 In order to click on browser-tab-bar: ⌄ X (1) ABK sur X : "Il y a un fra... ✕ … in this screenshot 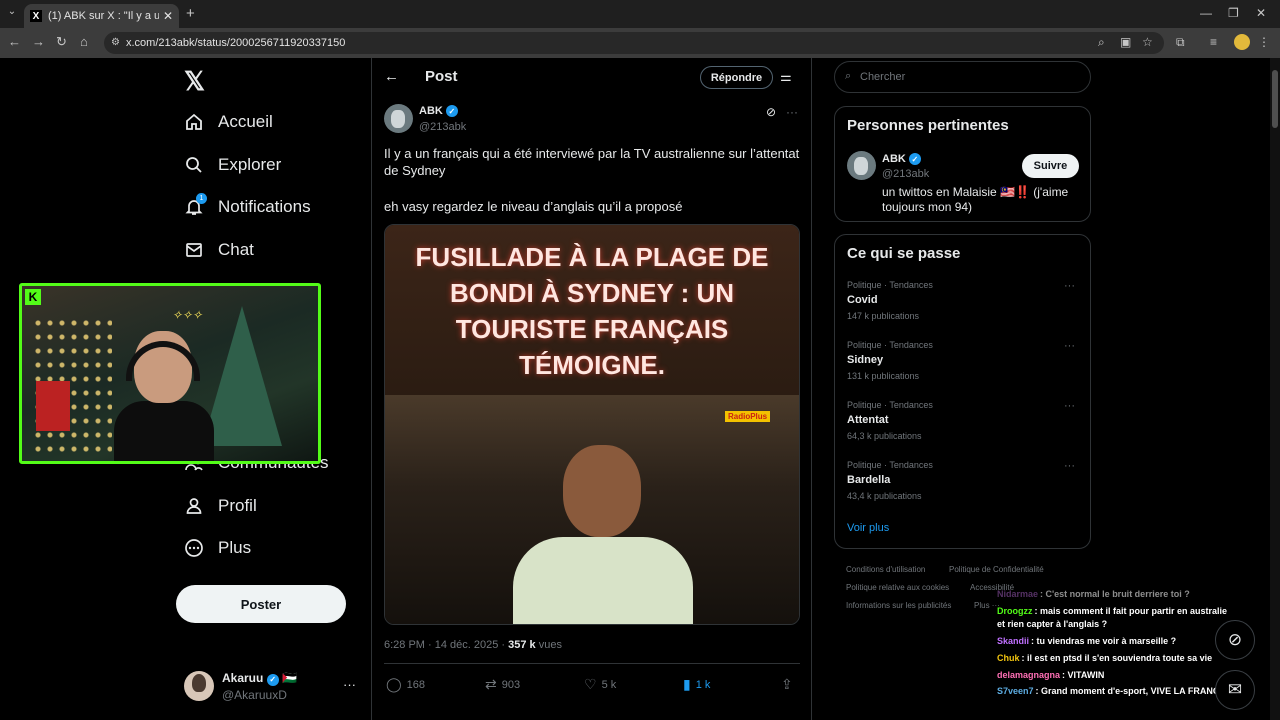, I will do `click(640, 14)`.